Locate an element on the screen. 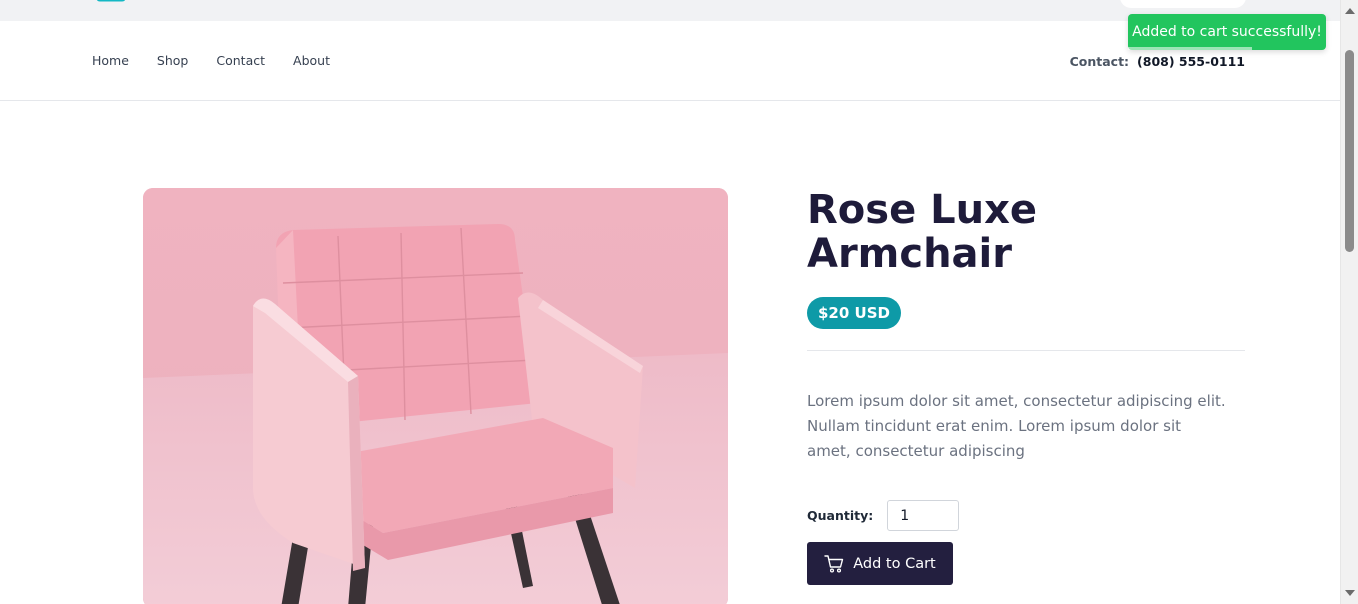  price-badge: $20 USD is located at coordinates (854, 313).